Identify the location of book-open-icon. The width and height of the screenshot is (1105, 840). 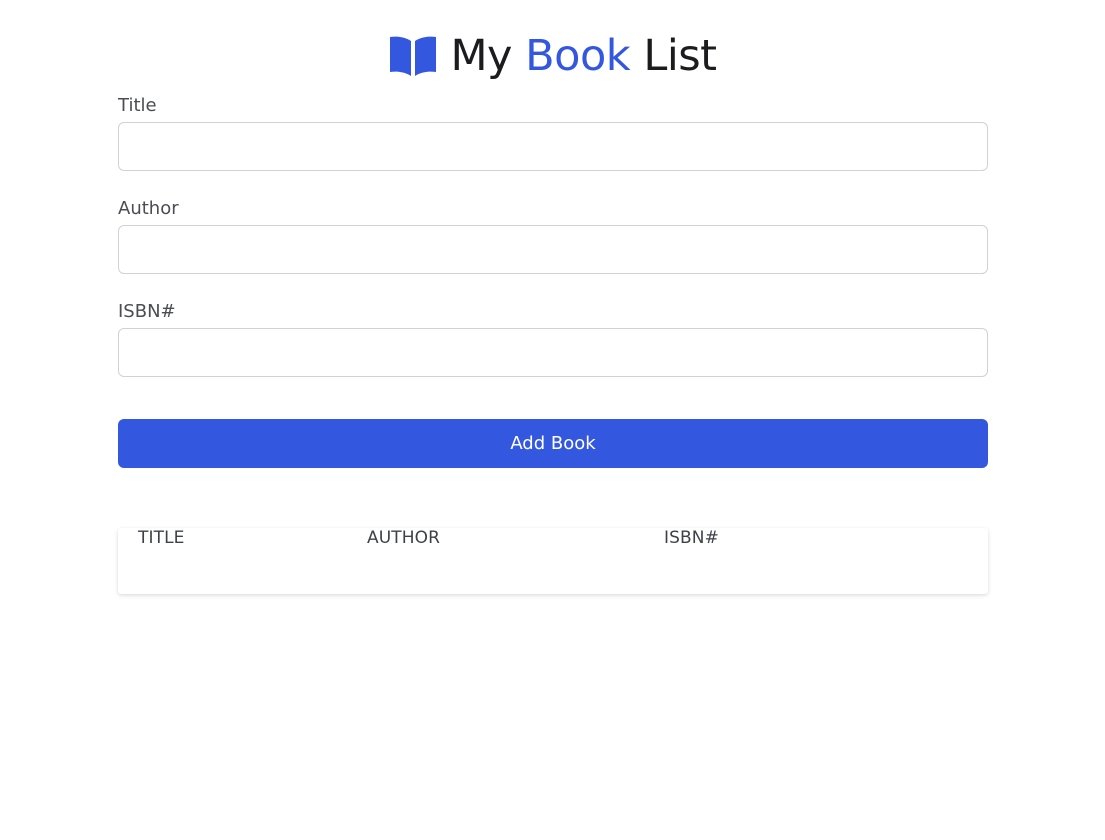
(413, 56).